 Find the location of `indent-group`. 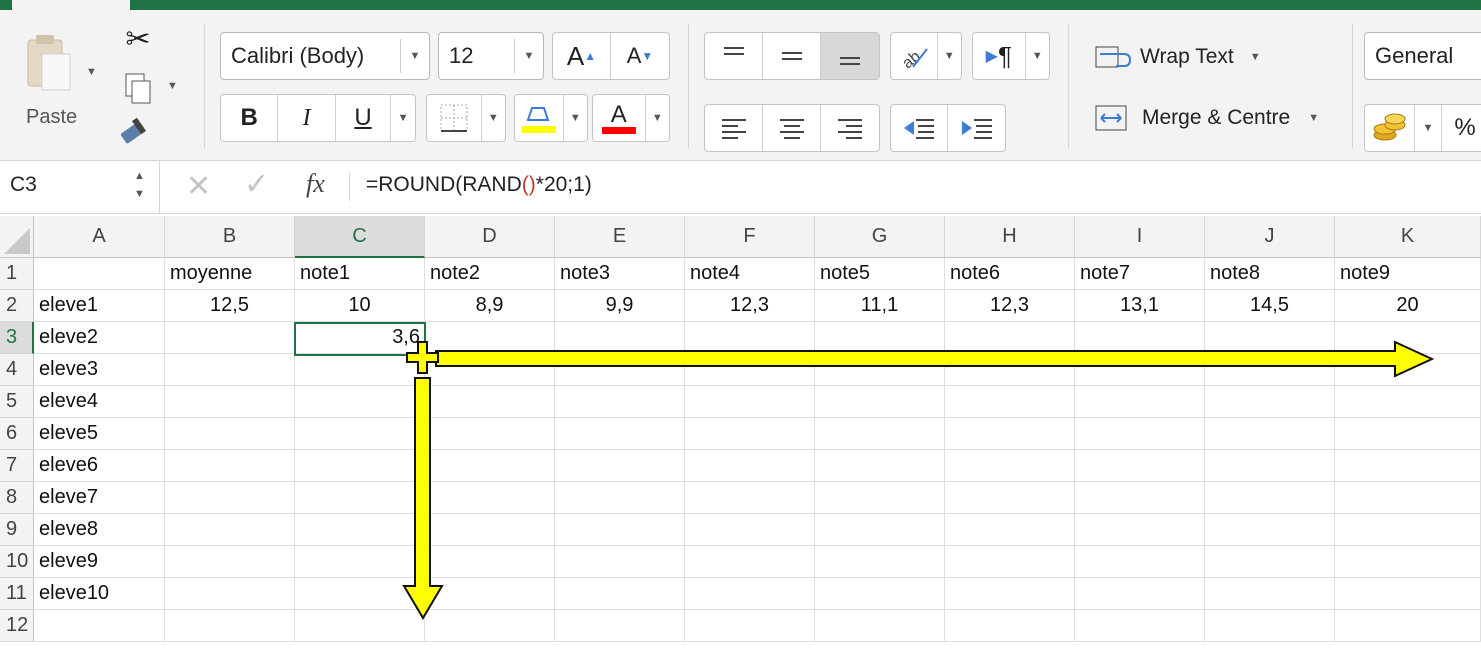

indent-group is located at coordinates (948, 128).